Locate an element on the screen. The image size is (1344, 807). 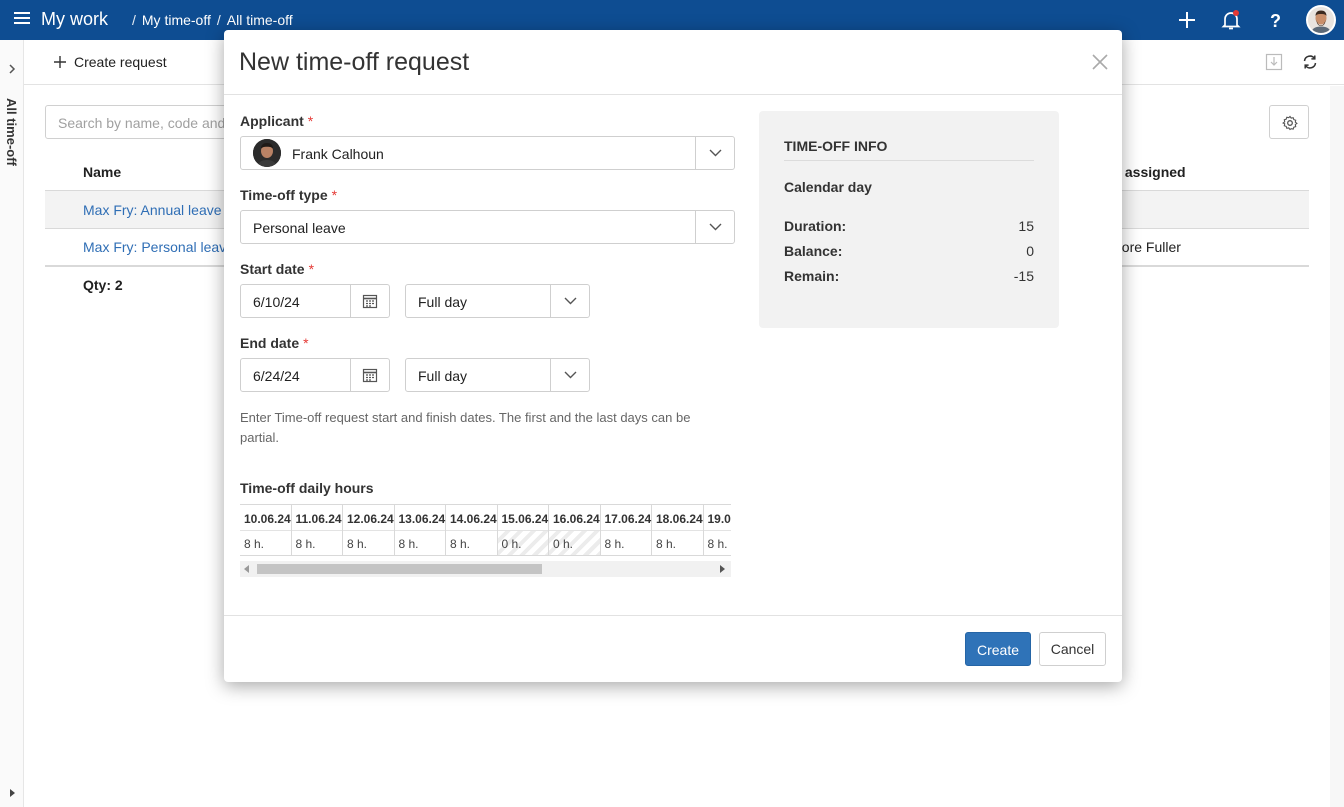
applicant-avatar is located at coordinates (267, 153).